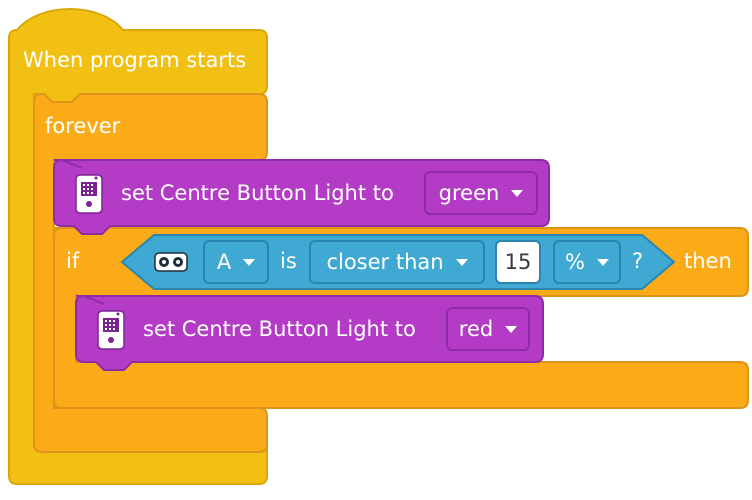 The height and width of the screenshot is (500, 752). I want to click on comparison-value: closer than, so click(385, 262).